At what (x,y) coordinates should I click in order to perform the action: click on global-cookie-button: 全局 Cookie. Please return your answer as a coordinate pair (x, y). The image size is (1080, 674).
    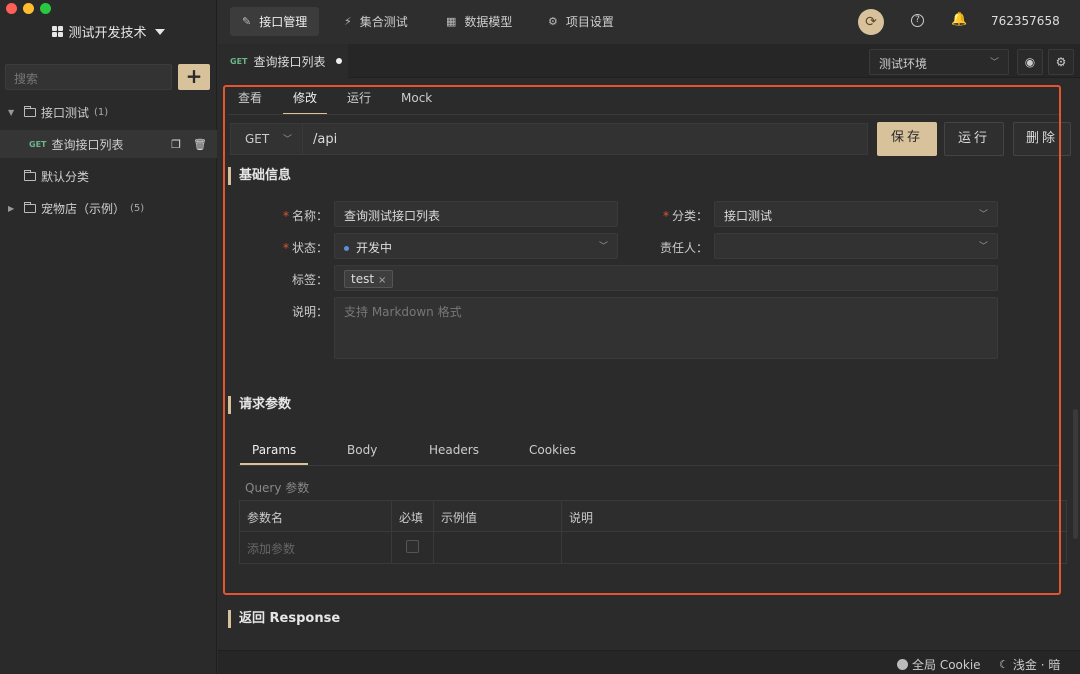
    Looking at the image, I should click on (939, 664).